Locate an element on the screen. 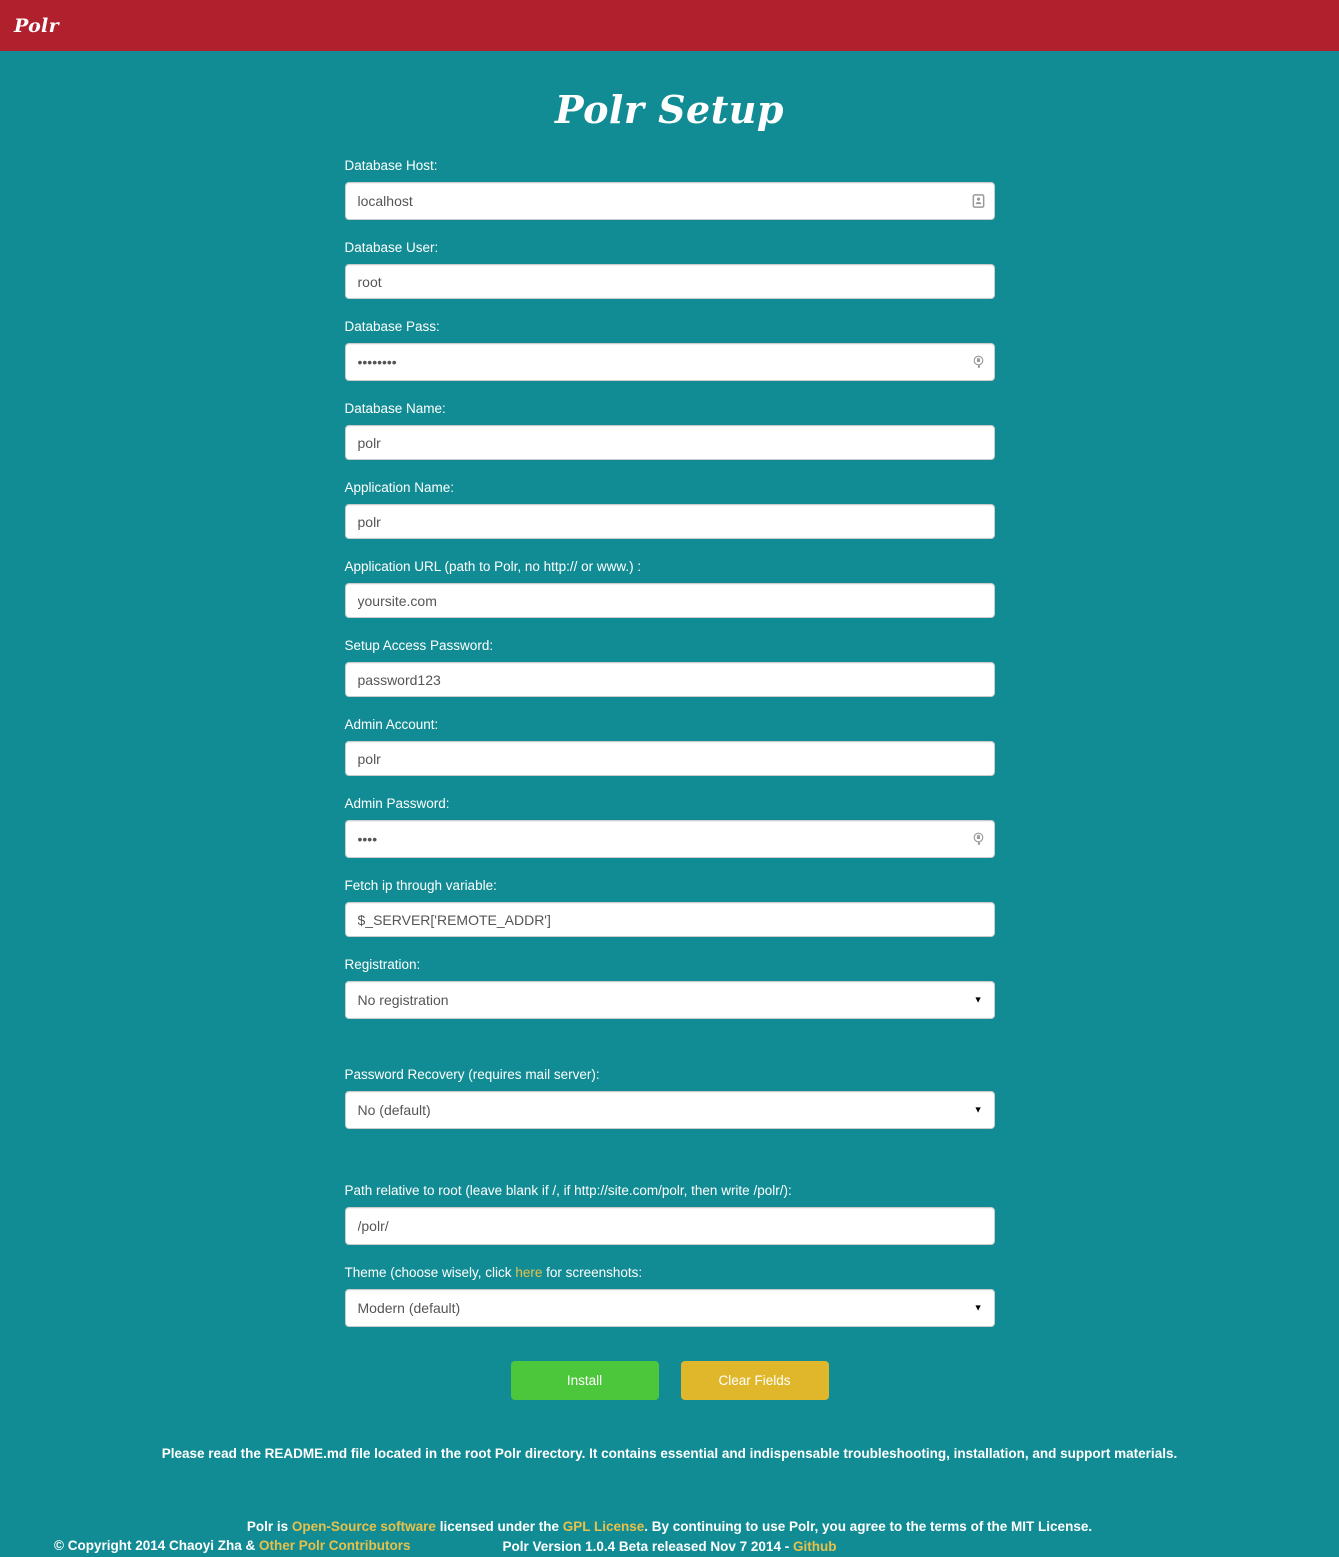 The width and height of the screenshot is (1339, 1557). control-admin_acct is located at coordinates (669, 758).